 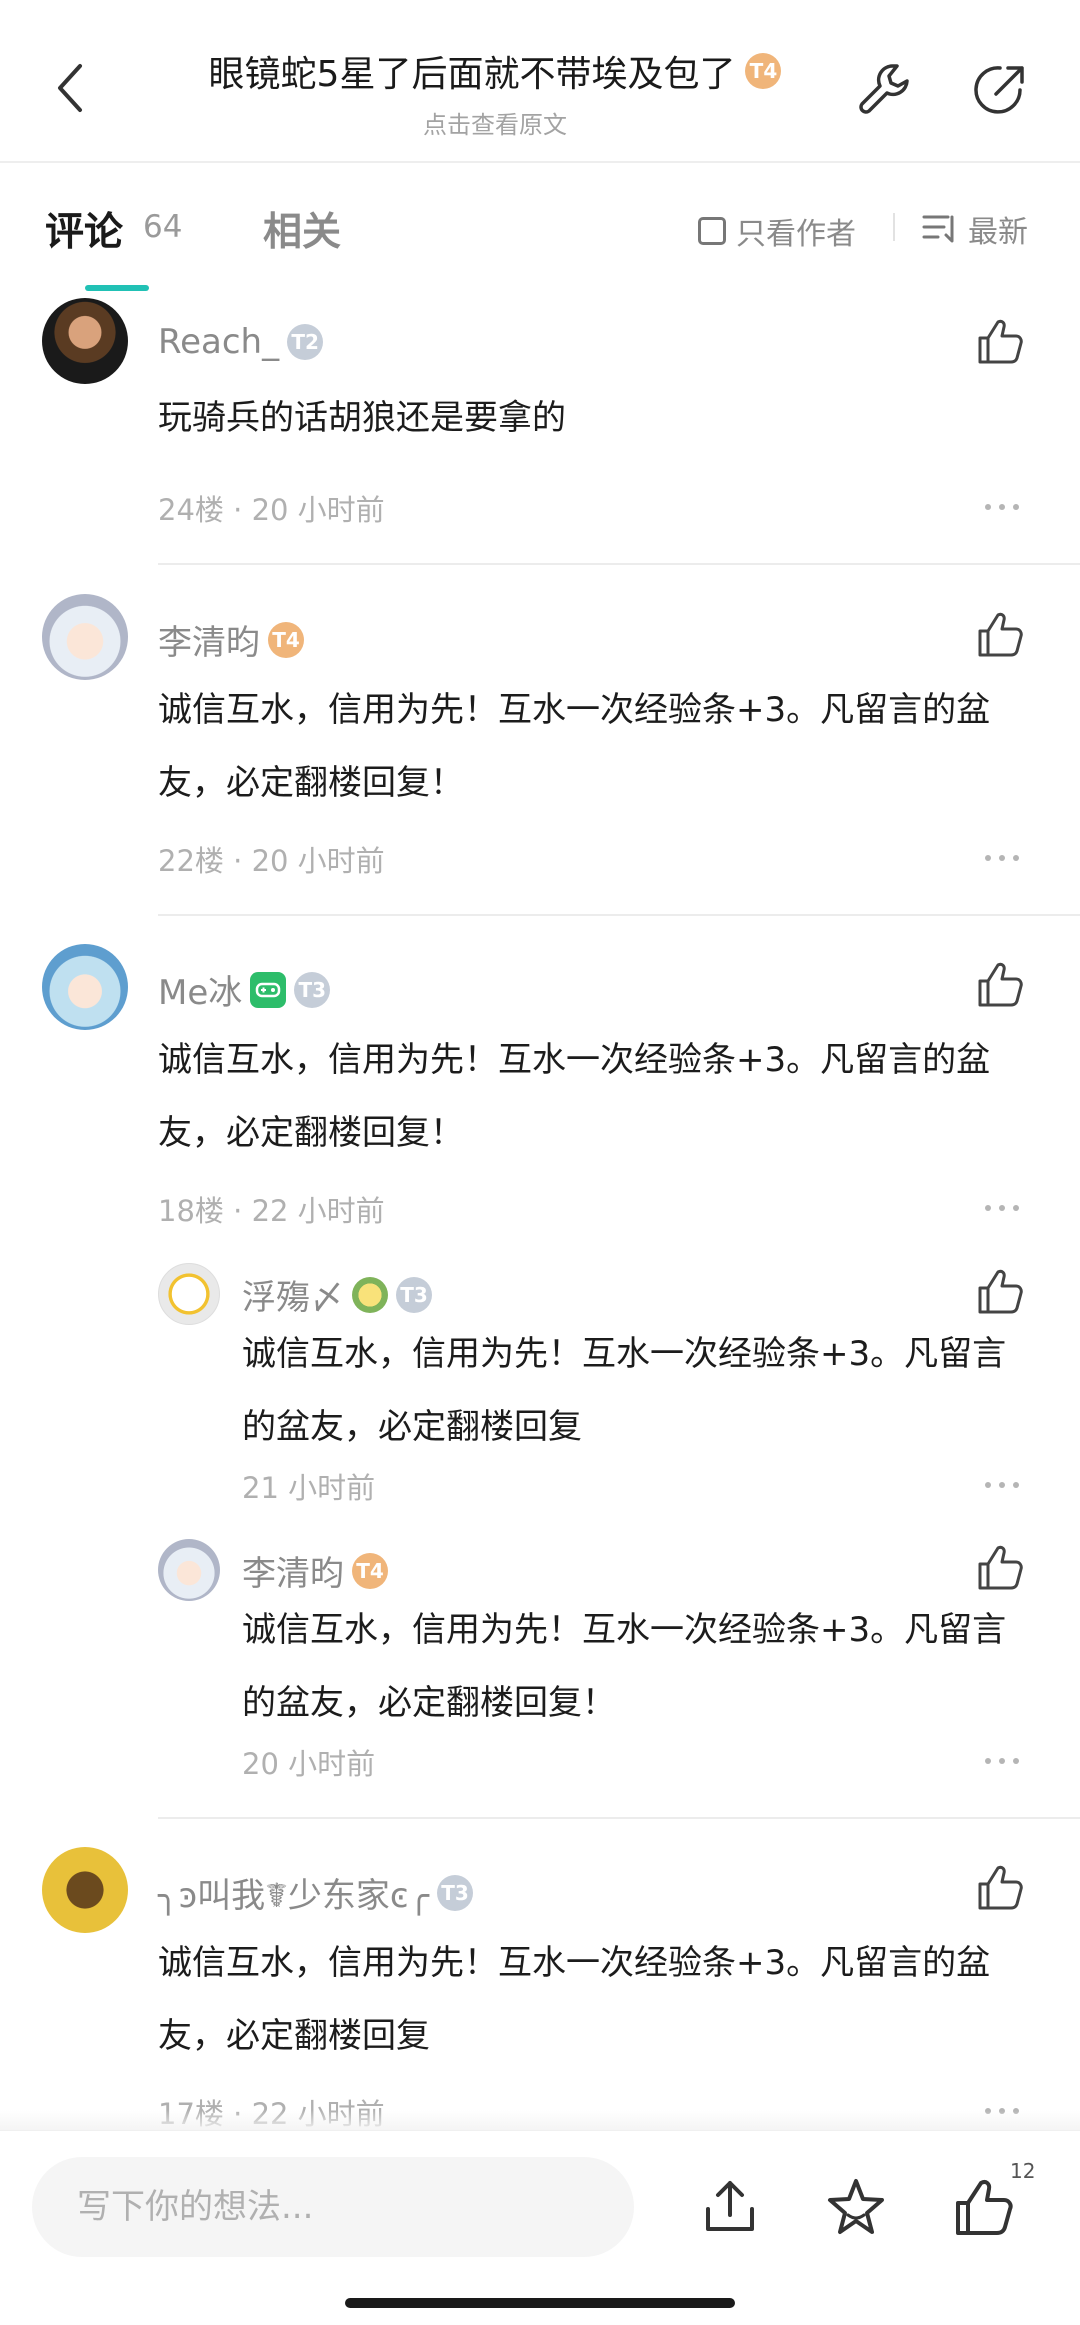 I want to click on comment-text: 诚信互水，信用为先！互水一次经验条+3。凡留言的盆友，必定翻楼回复, so click(x=574, y=1999).